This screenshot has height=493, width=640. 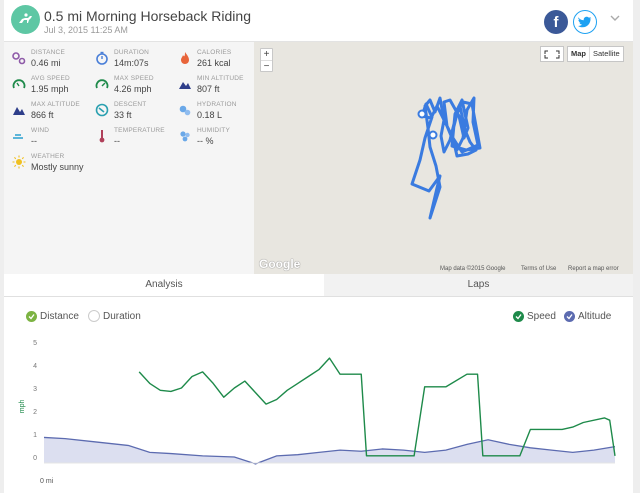 I want to click on y-tick-label: 0, so click(x=35, y=458).